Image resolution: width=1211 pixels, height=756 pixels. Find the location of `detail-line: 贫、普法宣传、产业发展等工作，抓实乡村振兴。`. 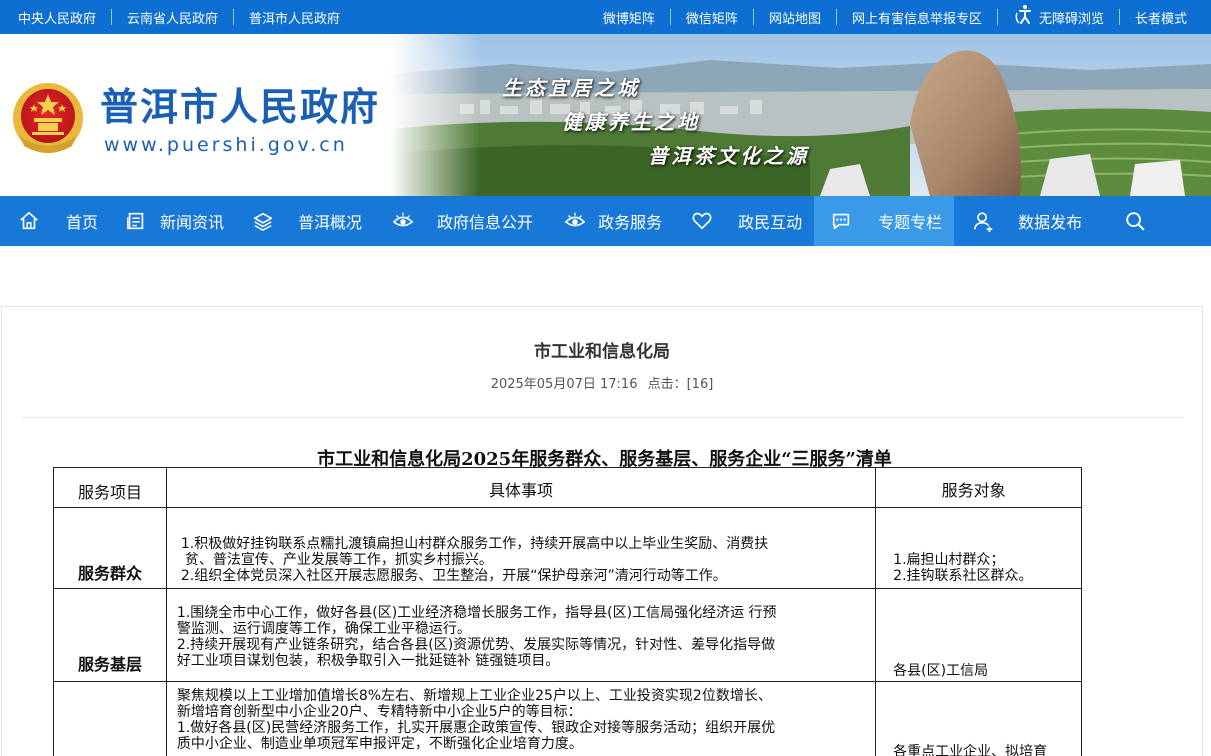

detail-line: 贫、普法宣传、产业发展等工作，抓实乡村振兴。 is located at coordinates (338, 560).